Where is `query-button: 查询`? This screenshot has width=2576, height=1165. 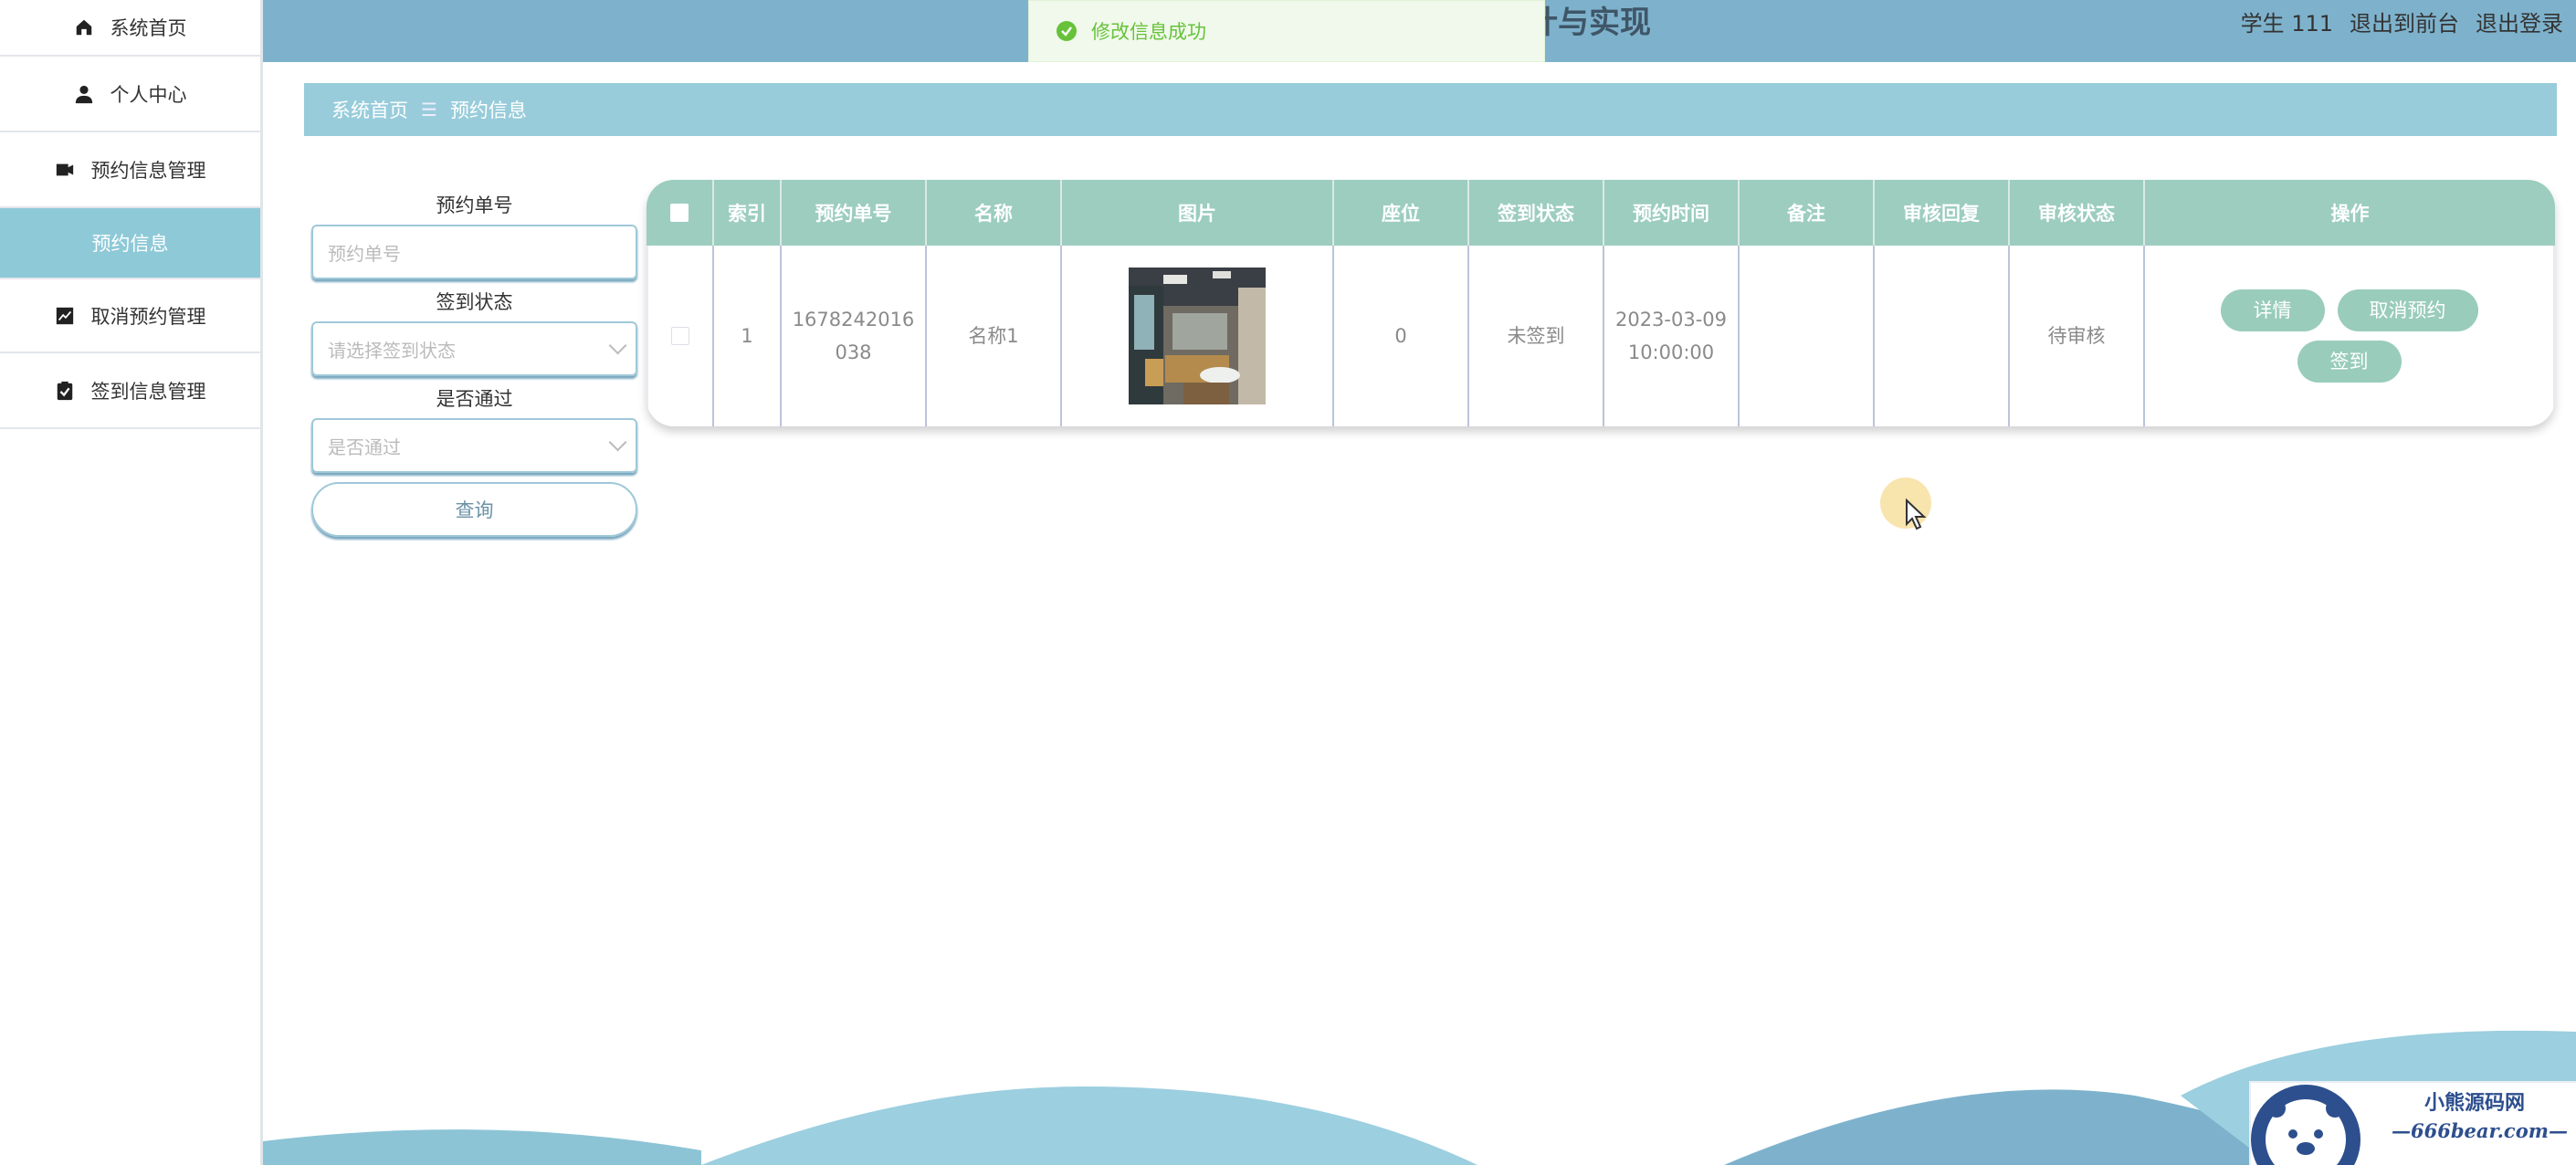
query-button: 查询 is located at coordinates (474, 509).